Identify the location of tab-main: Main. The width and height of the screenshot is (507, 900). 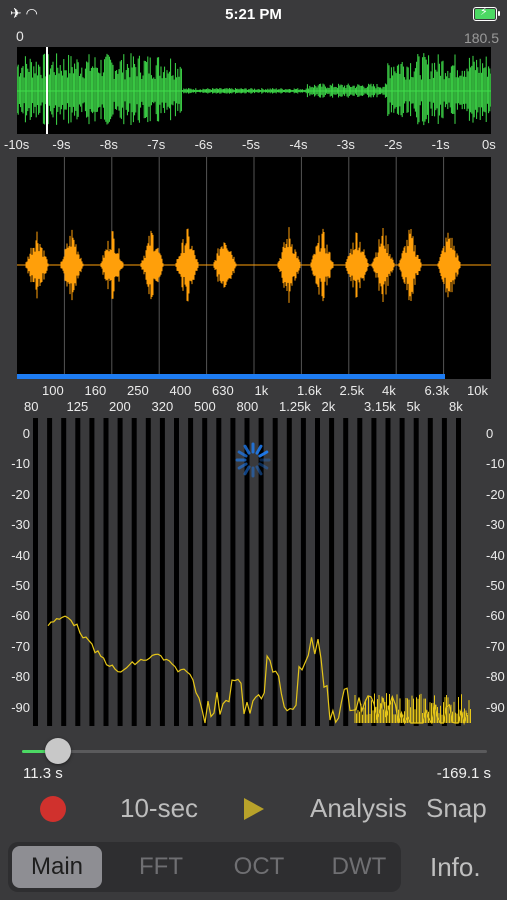
(57, 867).